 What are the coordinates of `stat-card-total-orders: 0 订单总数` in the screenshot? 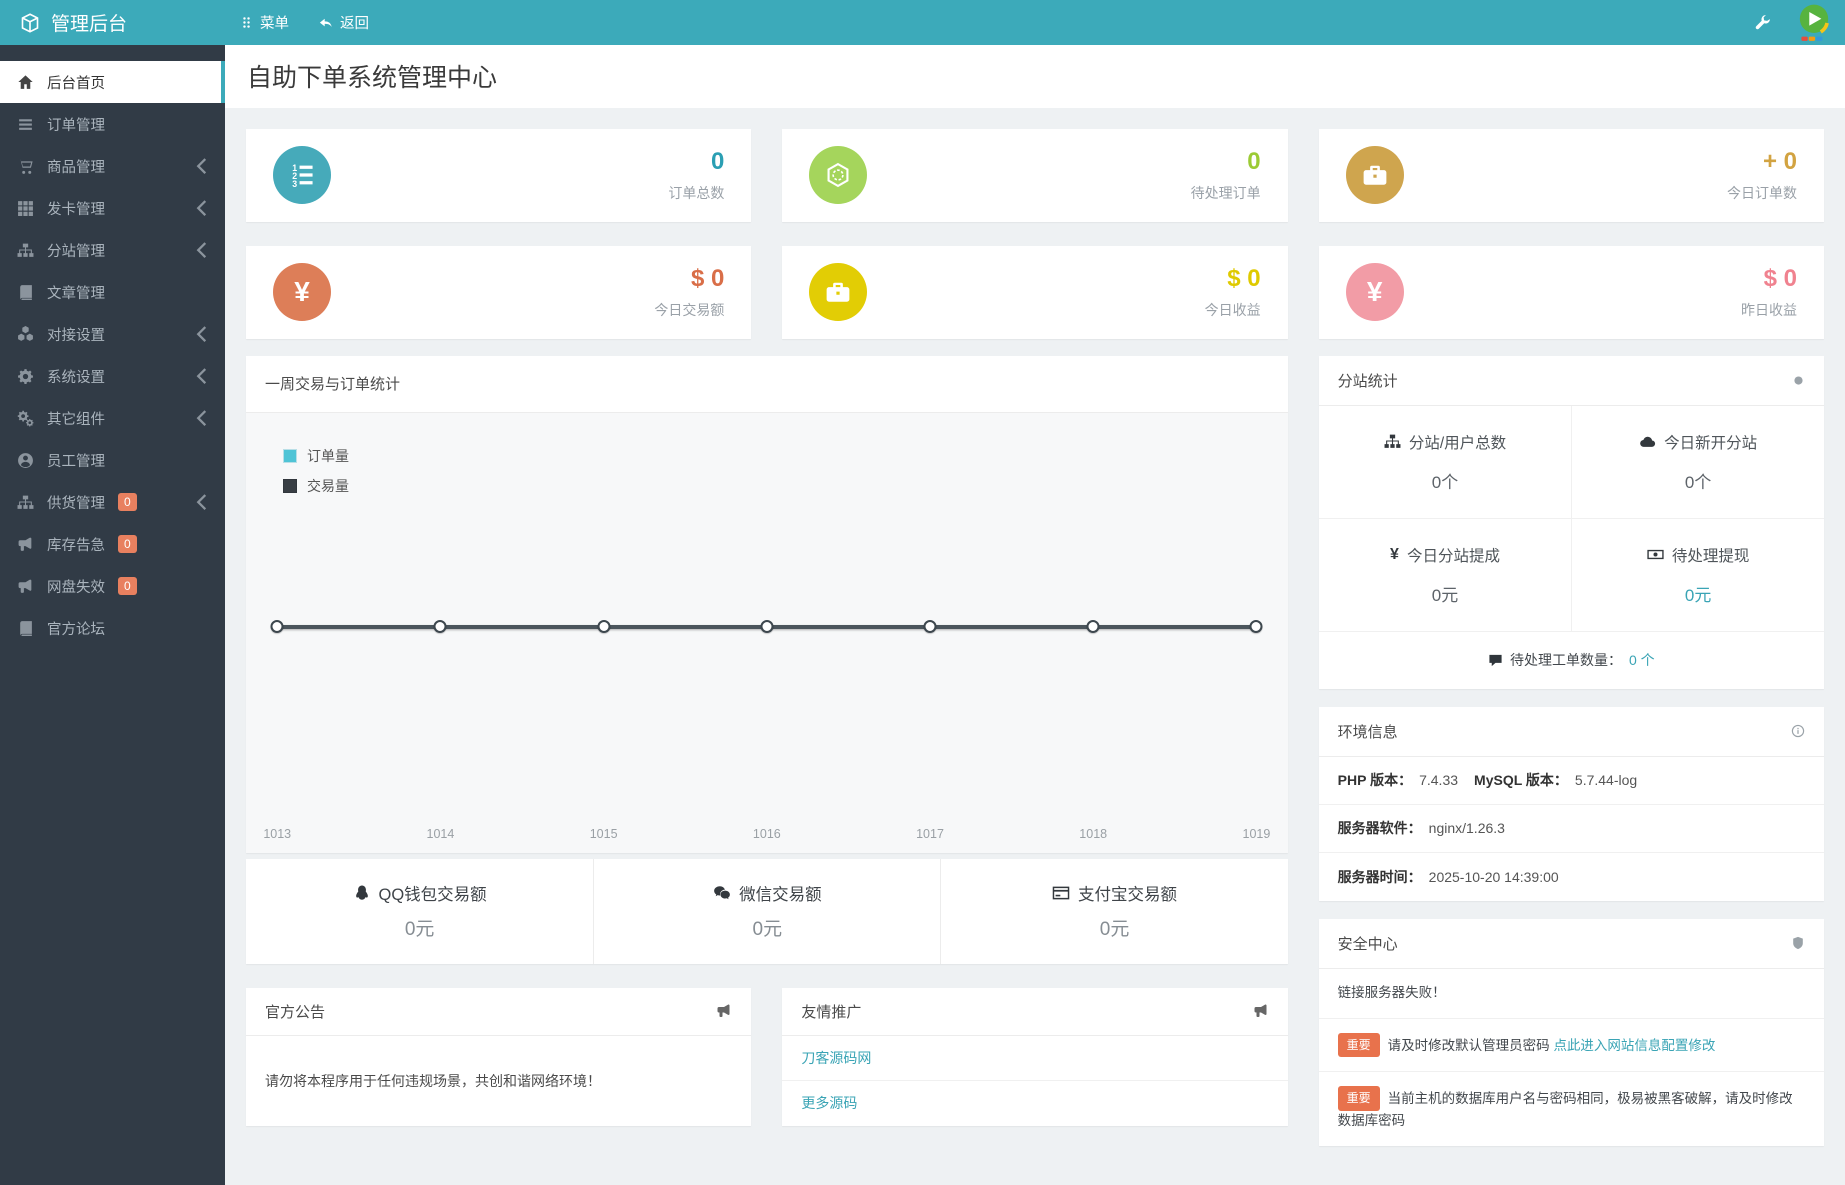 It's located at (499, 175).